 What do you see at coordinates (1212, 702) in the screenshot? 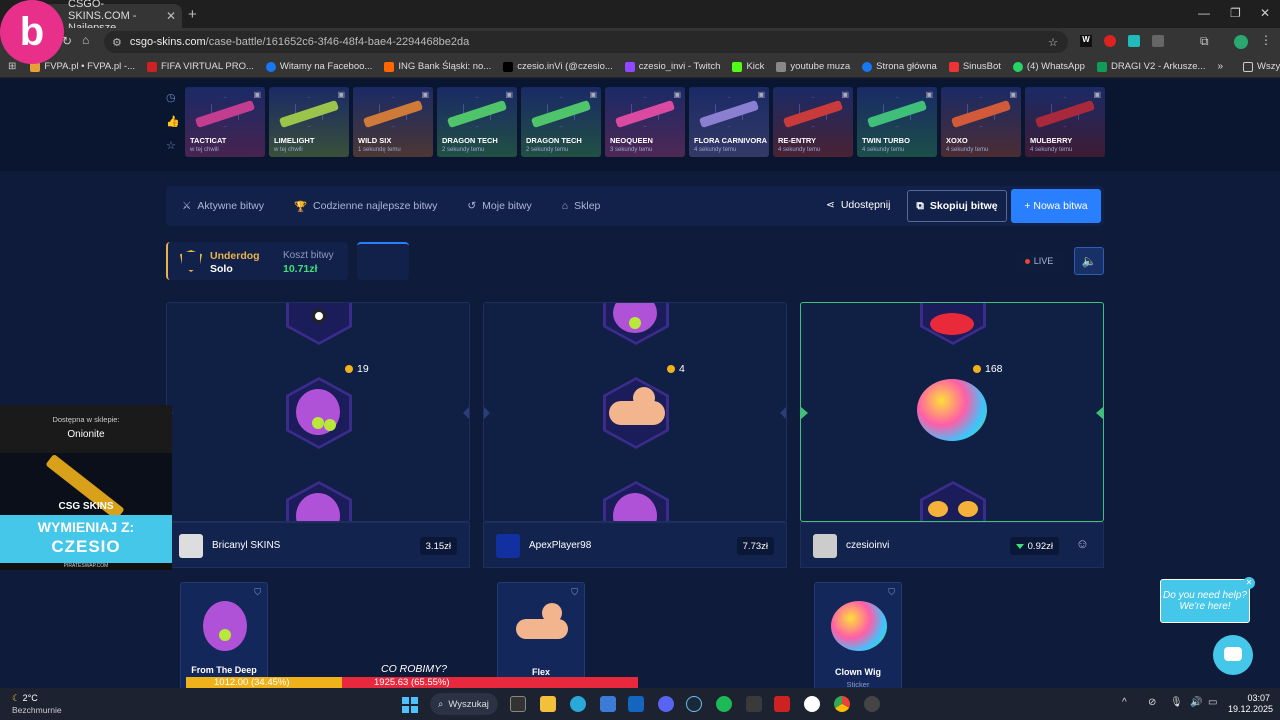
I see `battery-icon: ▭` at bounding box center [1212, 702].